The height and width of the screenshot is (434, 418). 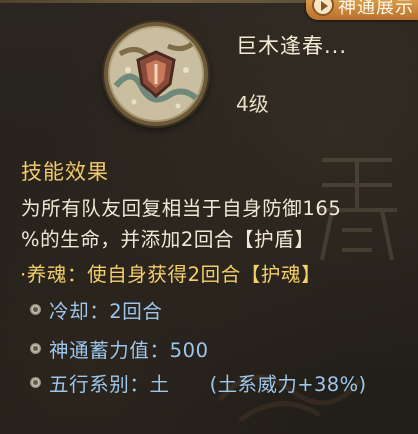 What do you see at coordinates (129, 350) in the screenshot?
I see `stat-charge-text: 神通蓄力值：500` at bounding box center [129, 350].